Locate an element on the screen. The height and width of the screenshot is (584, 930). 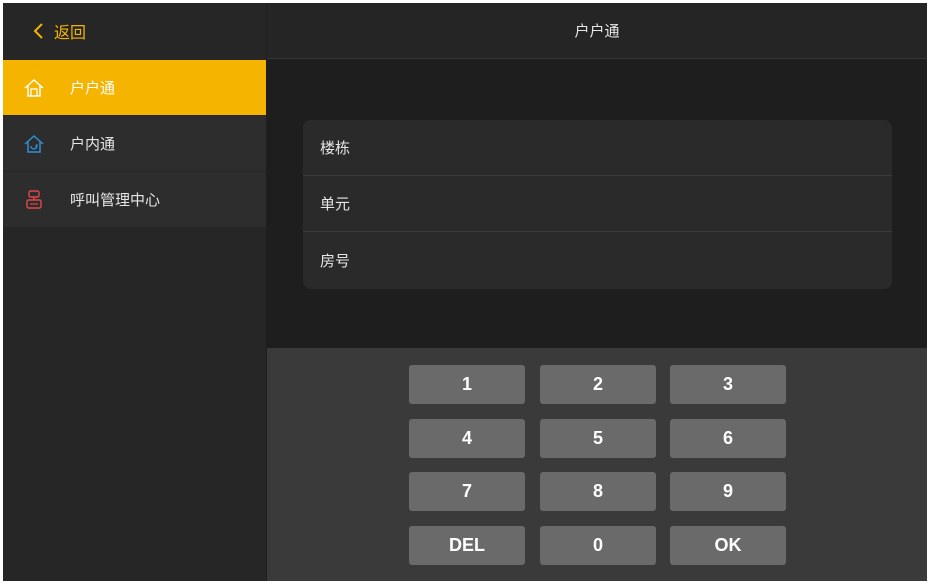
house-icon is located at coordinates (34, 88).